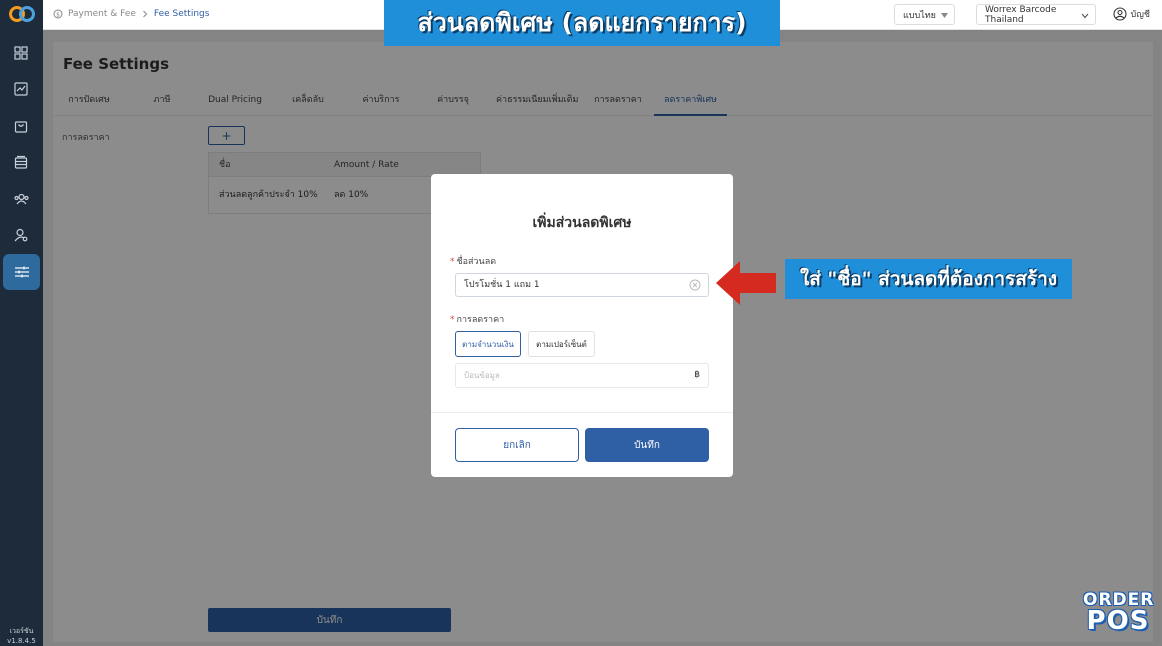  What do you see at coordinates (21, 126) in the screenshot?
I see `bag-icon` at bounding box center [21, 126].